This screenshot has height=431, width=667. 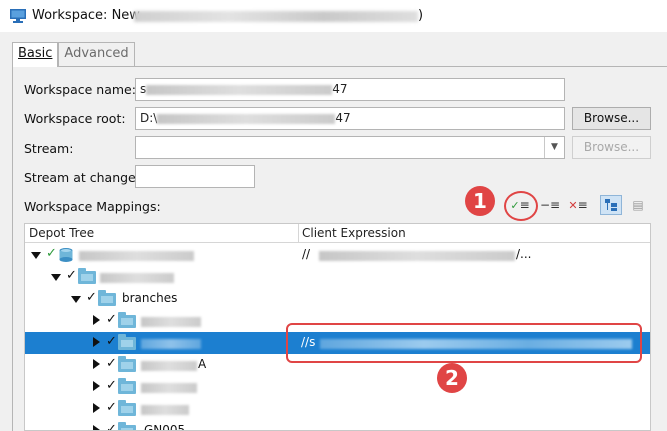 I want to click on window-title-end: ), so click(x=421, y=15).